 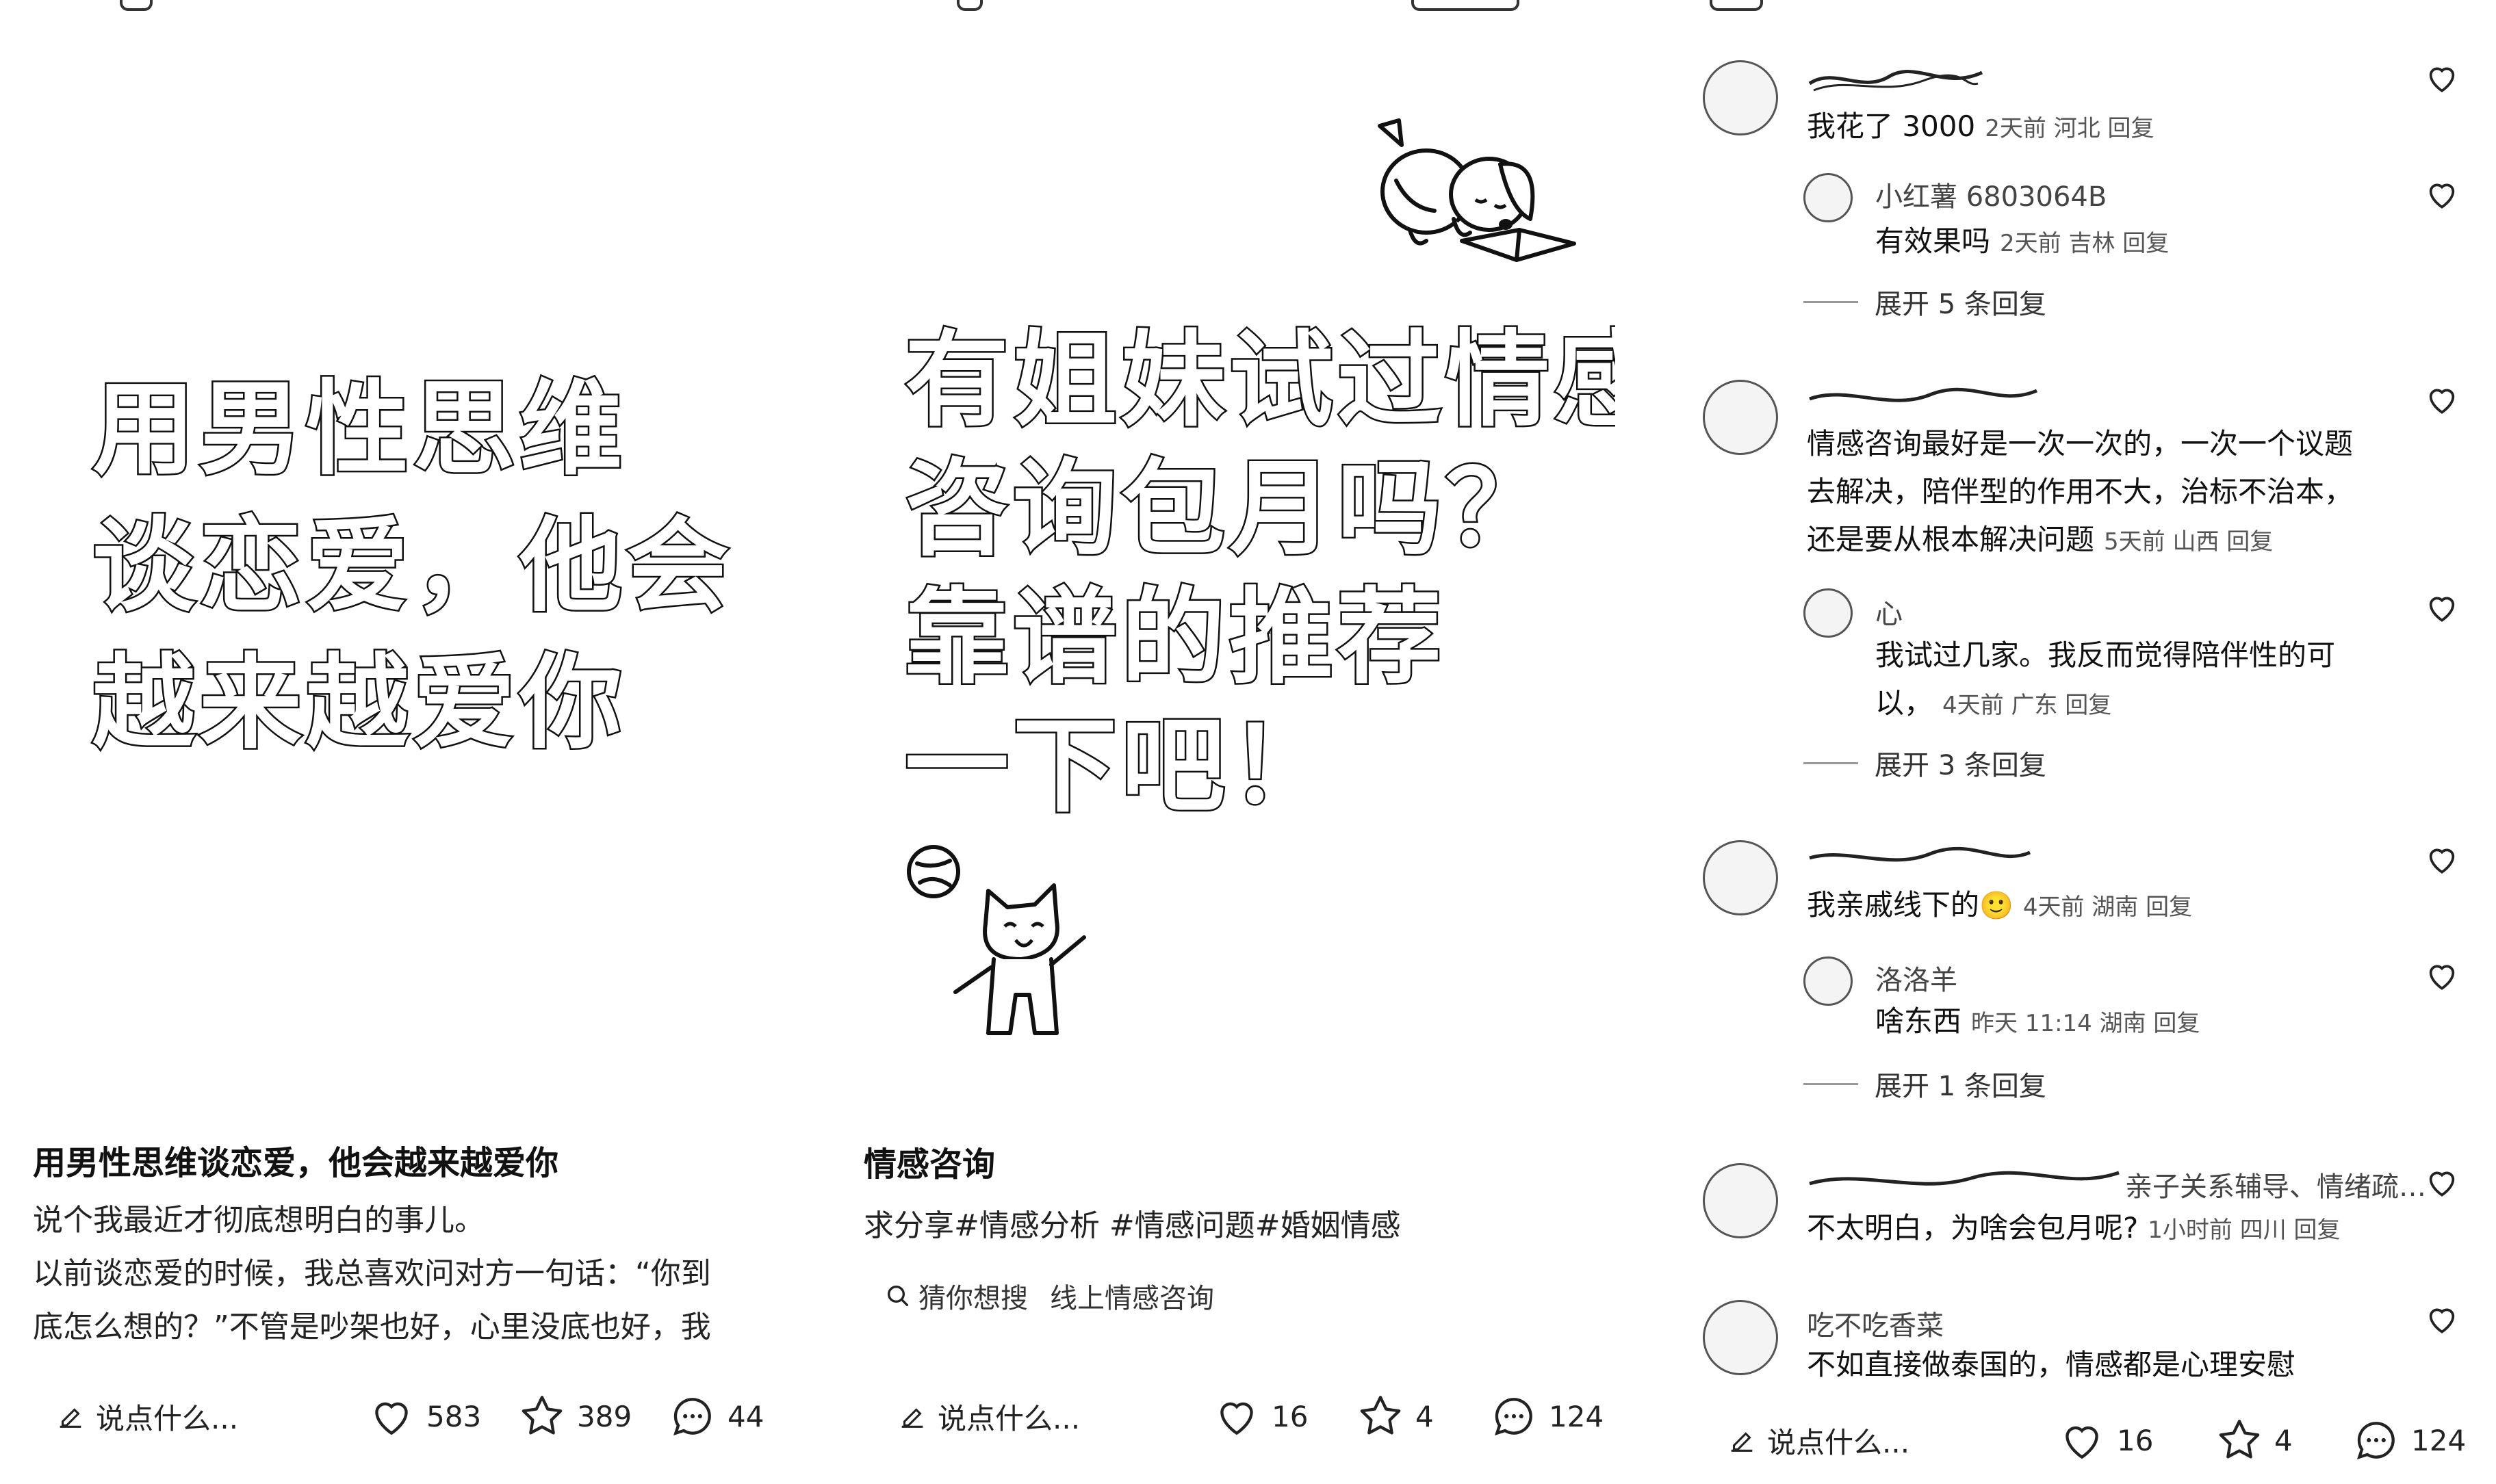 What do you see at coordinates (1981, 128) in the screenshot?
I see `comment-text: 我花了 3000 2天前 河北 回复` at bounding box center [1981, 128].